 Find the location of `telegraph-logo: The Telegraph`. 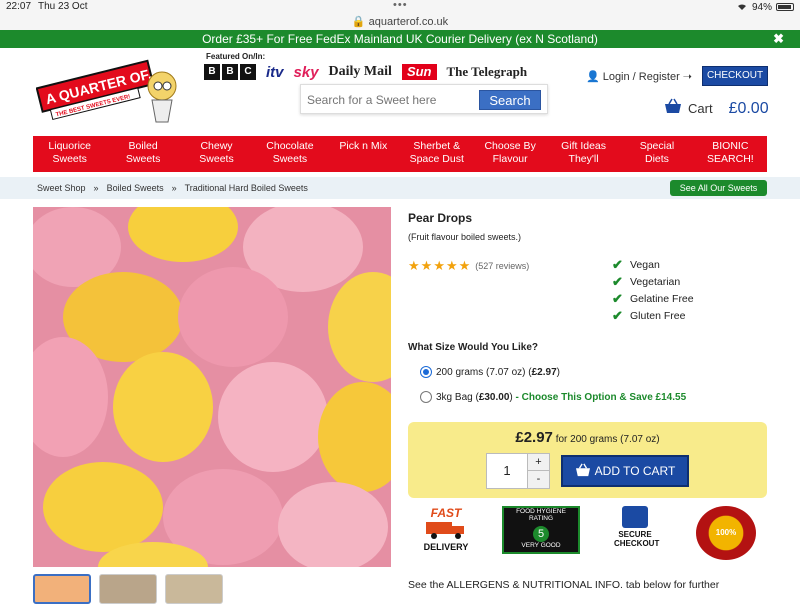

telegraph-logo: The Telegraph is located at coordinates (487, 71).